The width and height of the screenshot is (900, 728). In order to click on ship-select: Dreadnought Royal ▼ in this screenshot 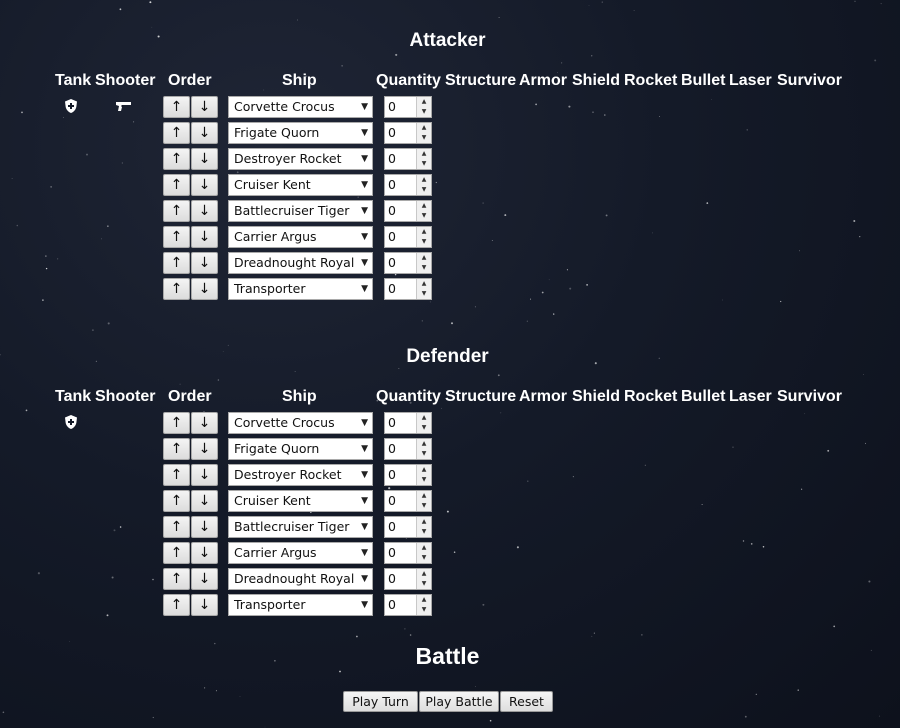, I will do `click(300, 579)`.